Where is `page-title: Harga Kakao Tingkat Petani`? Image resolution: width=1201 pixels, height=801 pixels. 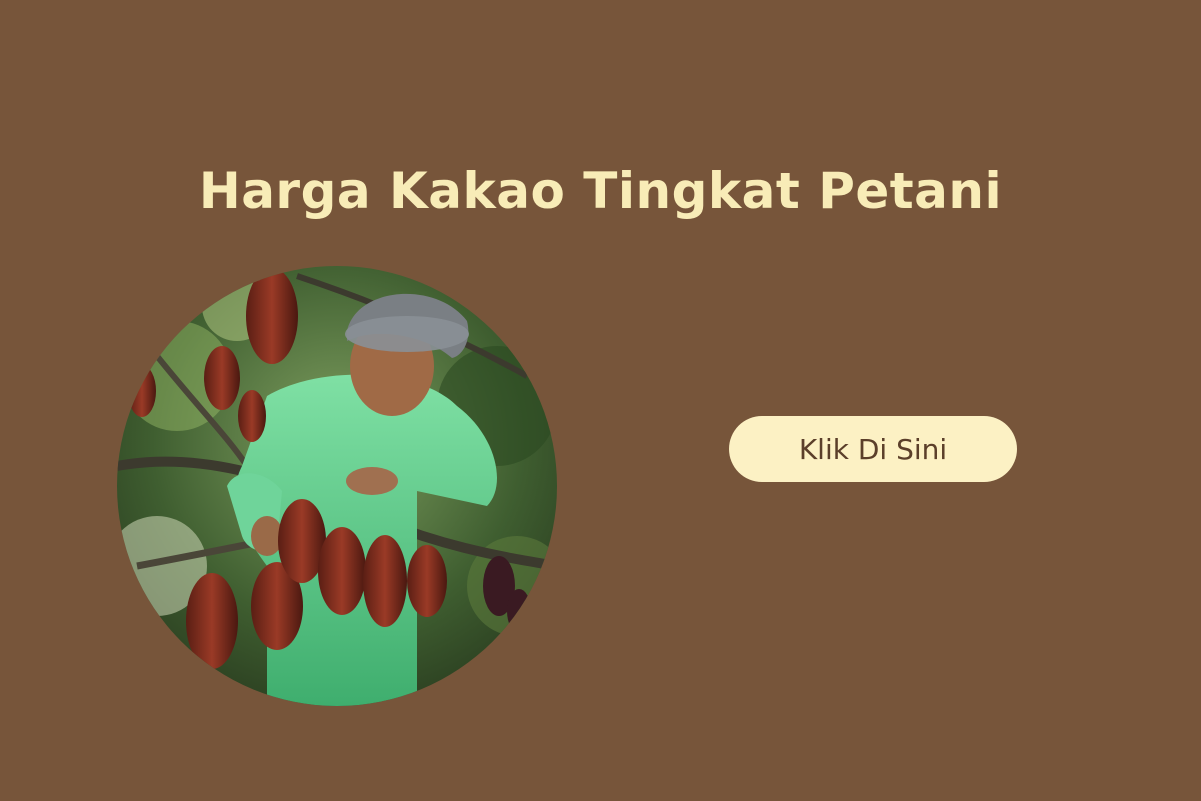
page-title: Harga Kakao Tingkat Petani is located at coordinates (600, 191).